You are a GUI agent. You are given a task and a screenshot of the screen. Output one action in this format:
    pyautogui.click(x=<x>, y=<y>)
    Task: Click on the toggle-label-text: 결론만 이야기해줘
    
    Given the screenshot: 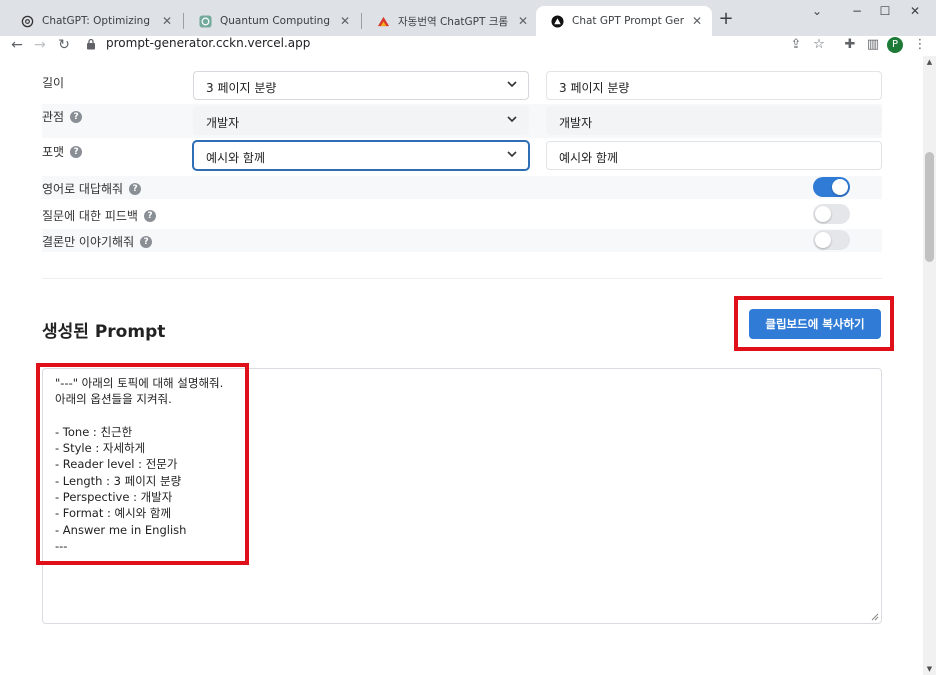 What is the action you would take?
    pyautogui.click(x=88, y=242)
    